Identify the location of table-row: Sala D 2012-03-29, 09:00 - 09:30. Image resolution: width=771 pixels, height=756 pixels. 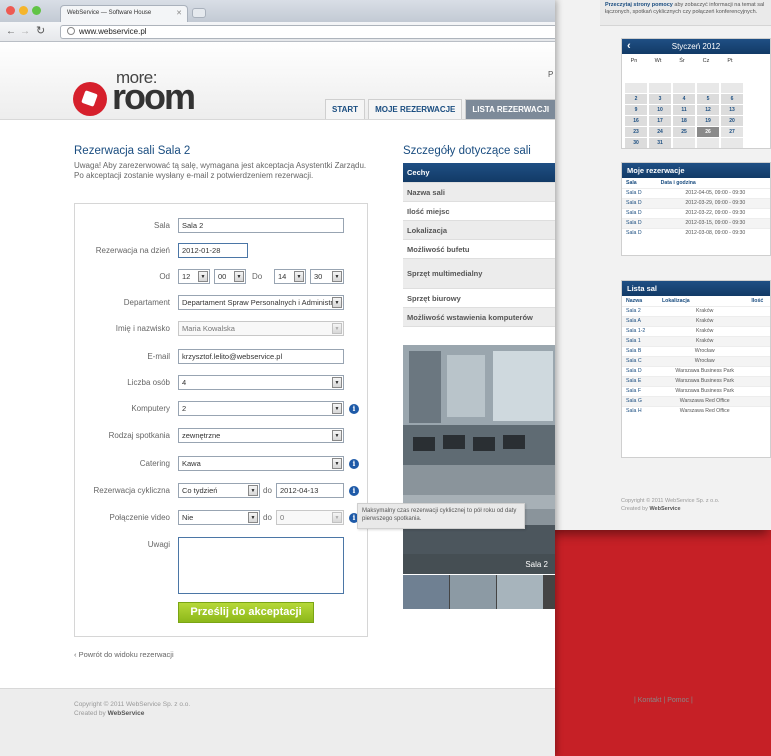
(696, 202).